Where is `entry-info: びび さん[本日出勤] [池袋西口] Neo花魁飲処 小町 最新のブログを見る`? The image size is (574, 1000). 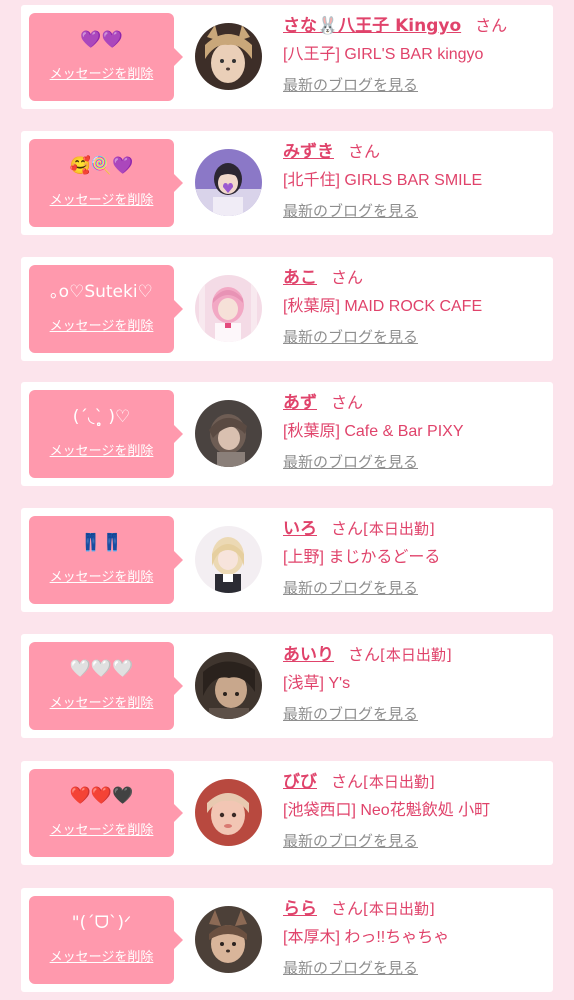
entry-info: びび さん[本日出勤] [池袋西口] Neo花魁飲処 小町 最新のブログを見る is located at coordinates (414, 810).